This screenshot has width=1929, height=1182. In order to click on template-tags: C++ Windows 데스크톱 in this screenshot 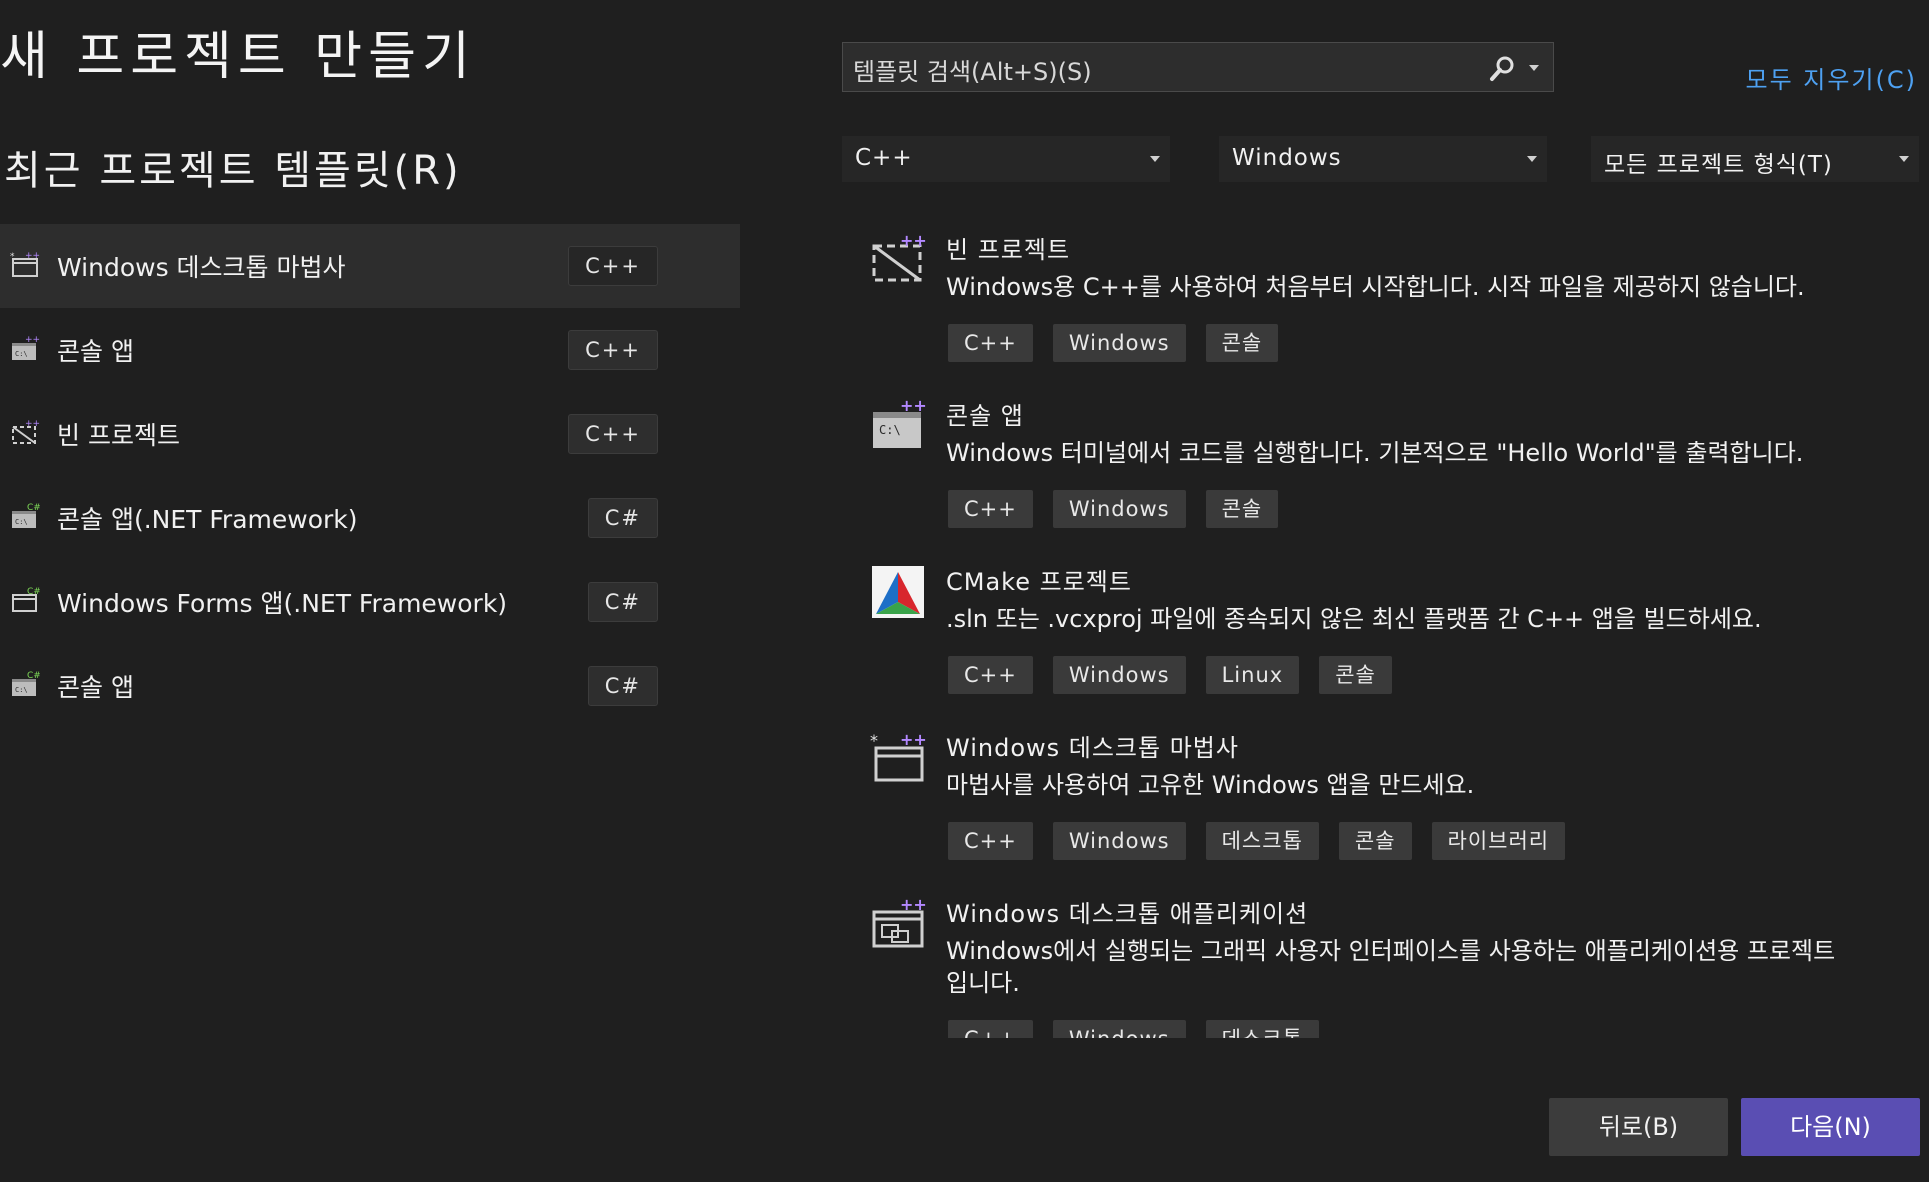, I will do `click(1133, 1029)`.